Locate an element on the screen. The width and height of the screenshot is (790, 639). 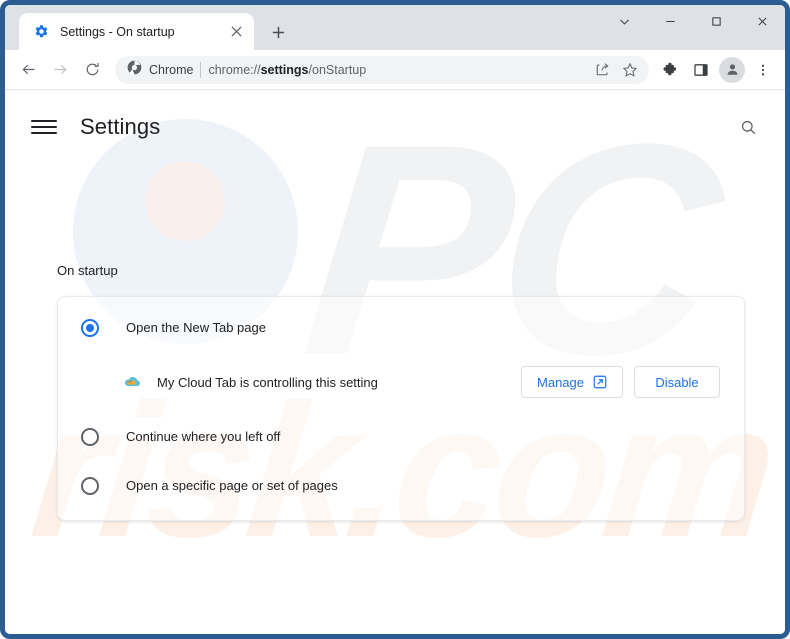
share-icon is located at coordinates (602, 70).